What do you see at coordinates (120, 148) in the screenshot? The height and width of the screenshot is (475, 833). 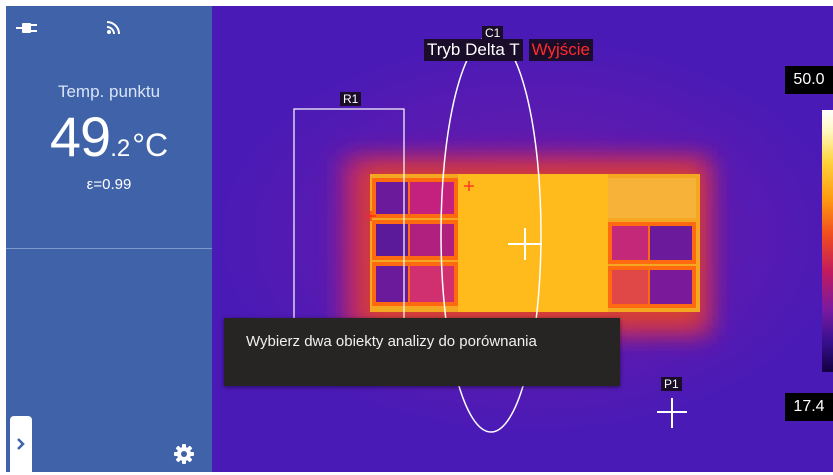 I see `readout-value-decimal: .2` at bounding box center [120, 148].